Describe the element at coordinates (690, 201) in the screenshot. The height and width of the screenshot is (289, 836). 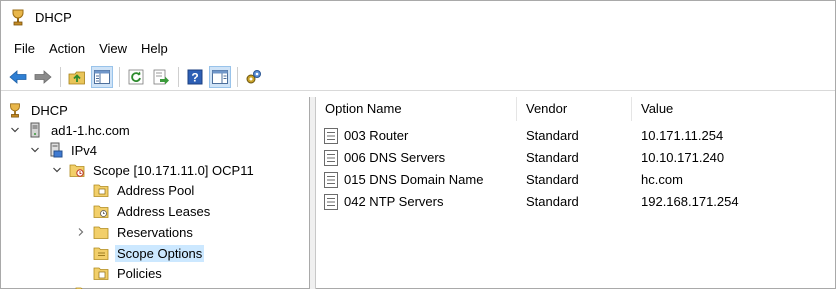
I see `cell-value: 192.168.171.254` at that location.